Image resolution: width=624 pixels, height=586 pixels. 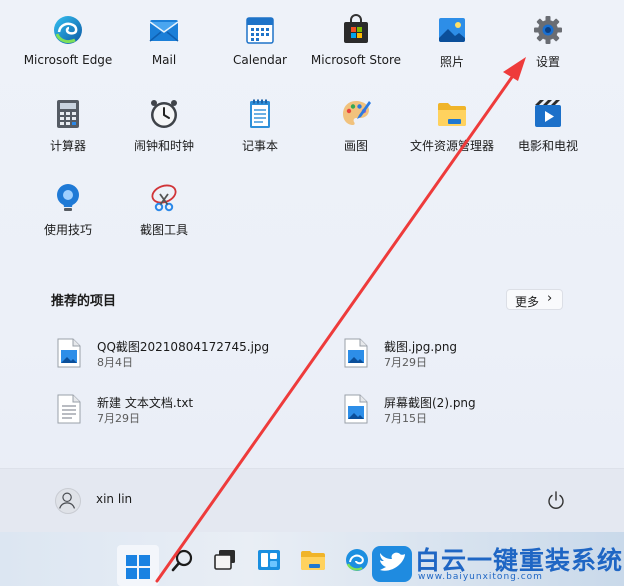 I want to click on folder-icon, so click(x=452, y=114).